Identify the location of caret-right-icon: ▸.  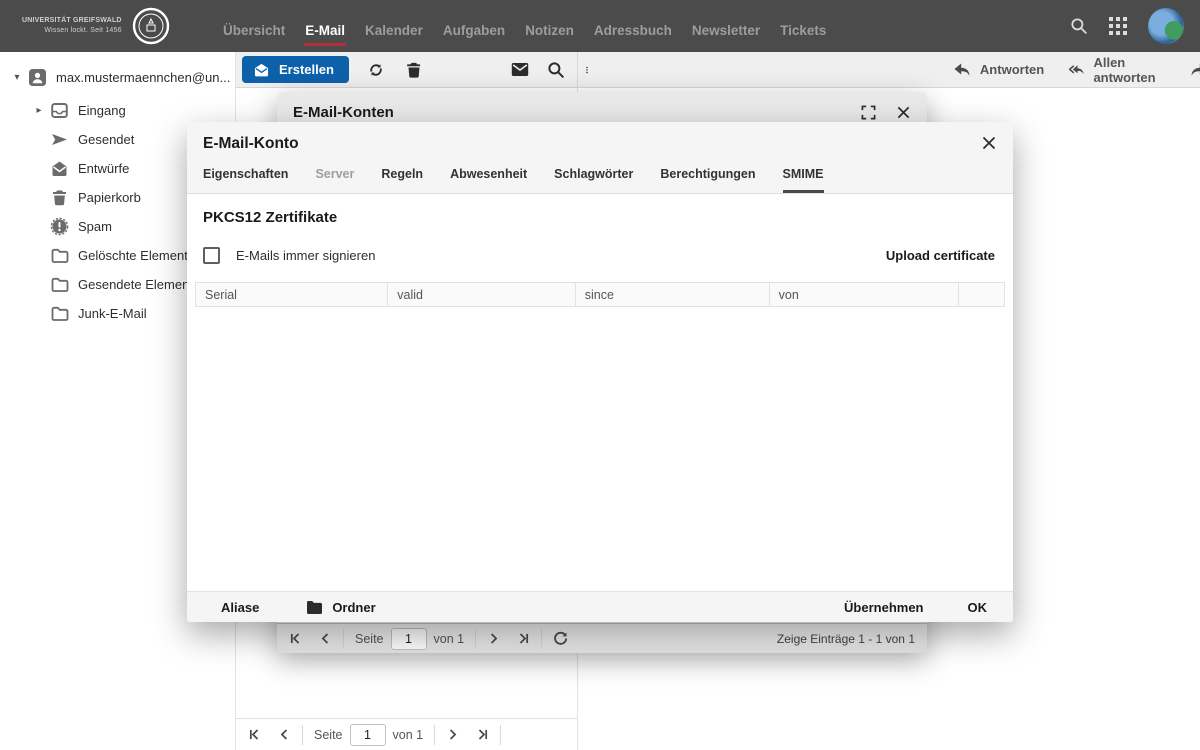
(39, 110).